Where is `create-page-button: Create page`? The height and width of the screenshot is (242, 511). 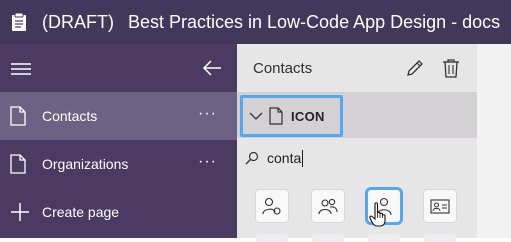 create-page-button: Create page is located at coordinates (118, 212).